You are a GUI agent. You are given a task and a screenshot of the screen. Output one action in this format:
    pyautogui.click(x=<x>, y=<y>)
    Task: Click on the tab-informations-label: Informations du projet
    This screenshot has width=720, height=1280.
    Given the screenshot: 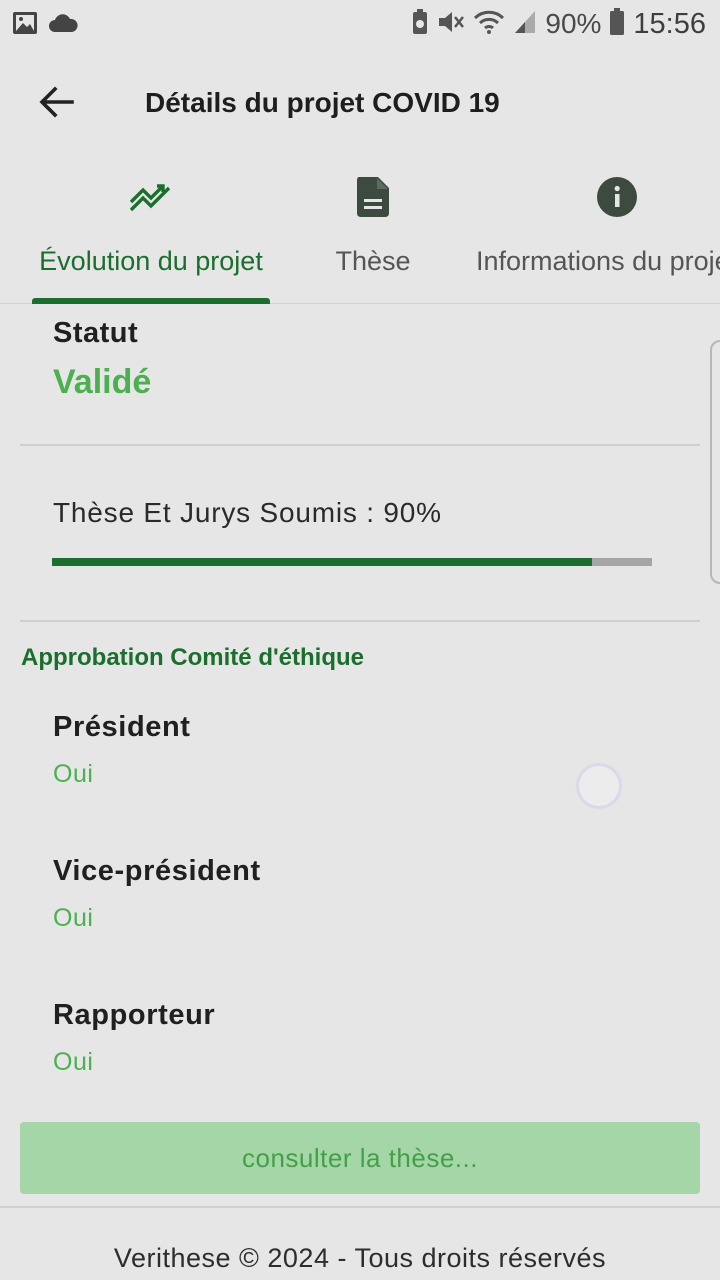 What is the action you would take?
    pyautogui.click(x=598, y=261)
    